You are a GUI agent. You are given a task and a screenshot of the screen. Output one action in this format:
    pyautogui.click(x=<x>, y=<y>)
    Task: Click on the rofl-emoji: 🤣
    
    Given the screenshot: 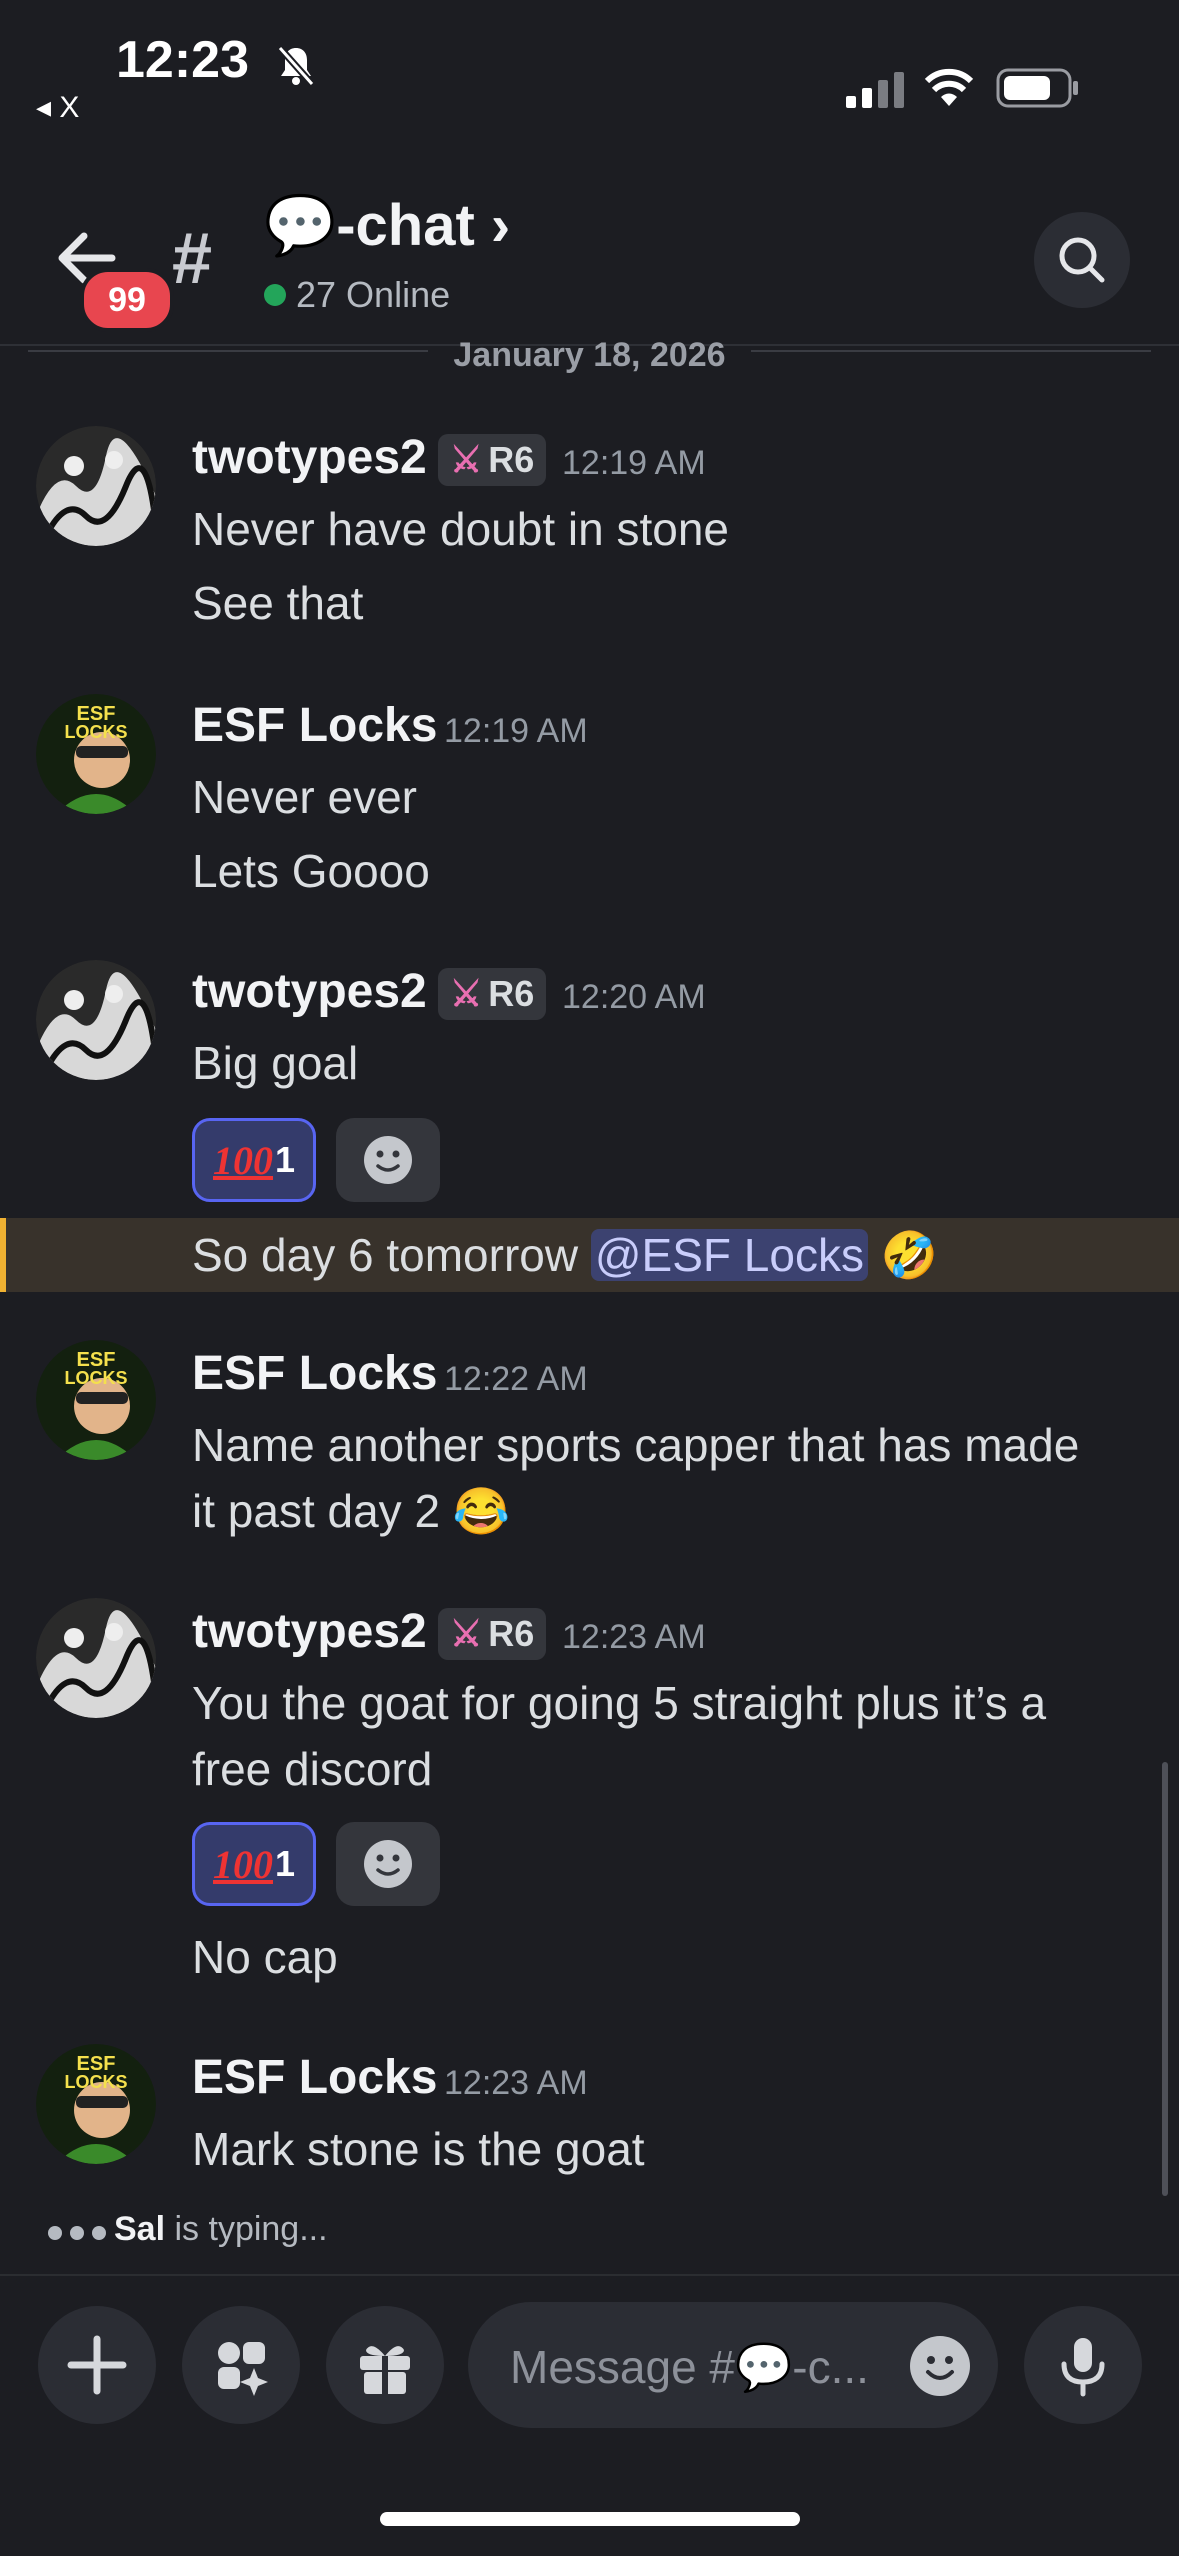 What is the action you would take?
    pyautogui.click(x=909, y=1255)
    